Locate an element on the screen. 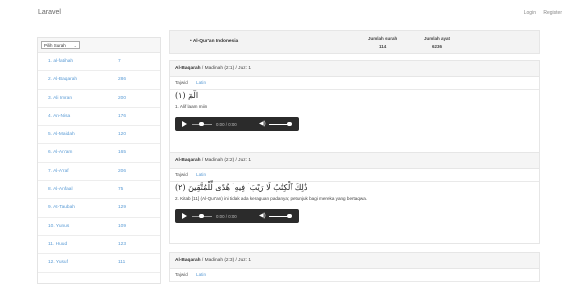 The height and width of the screenshot is (284, 576). ayat-header: Al-Baqarah / Madinah (2:2) / Juz: 1 is located at coordinates (354, 161).